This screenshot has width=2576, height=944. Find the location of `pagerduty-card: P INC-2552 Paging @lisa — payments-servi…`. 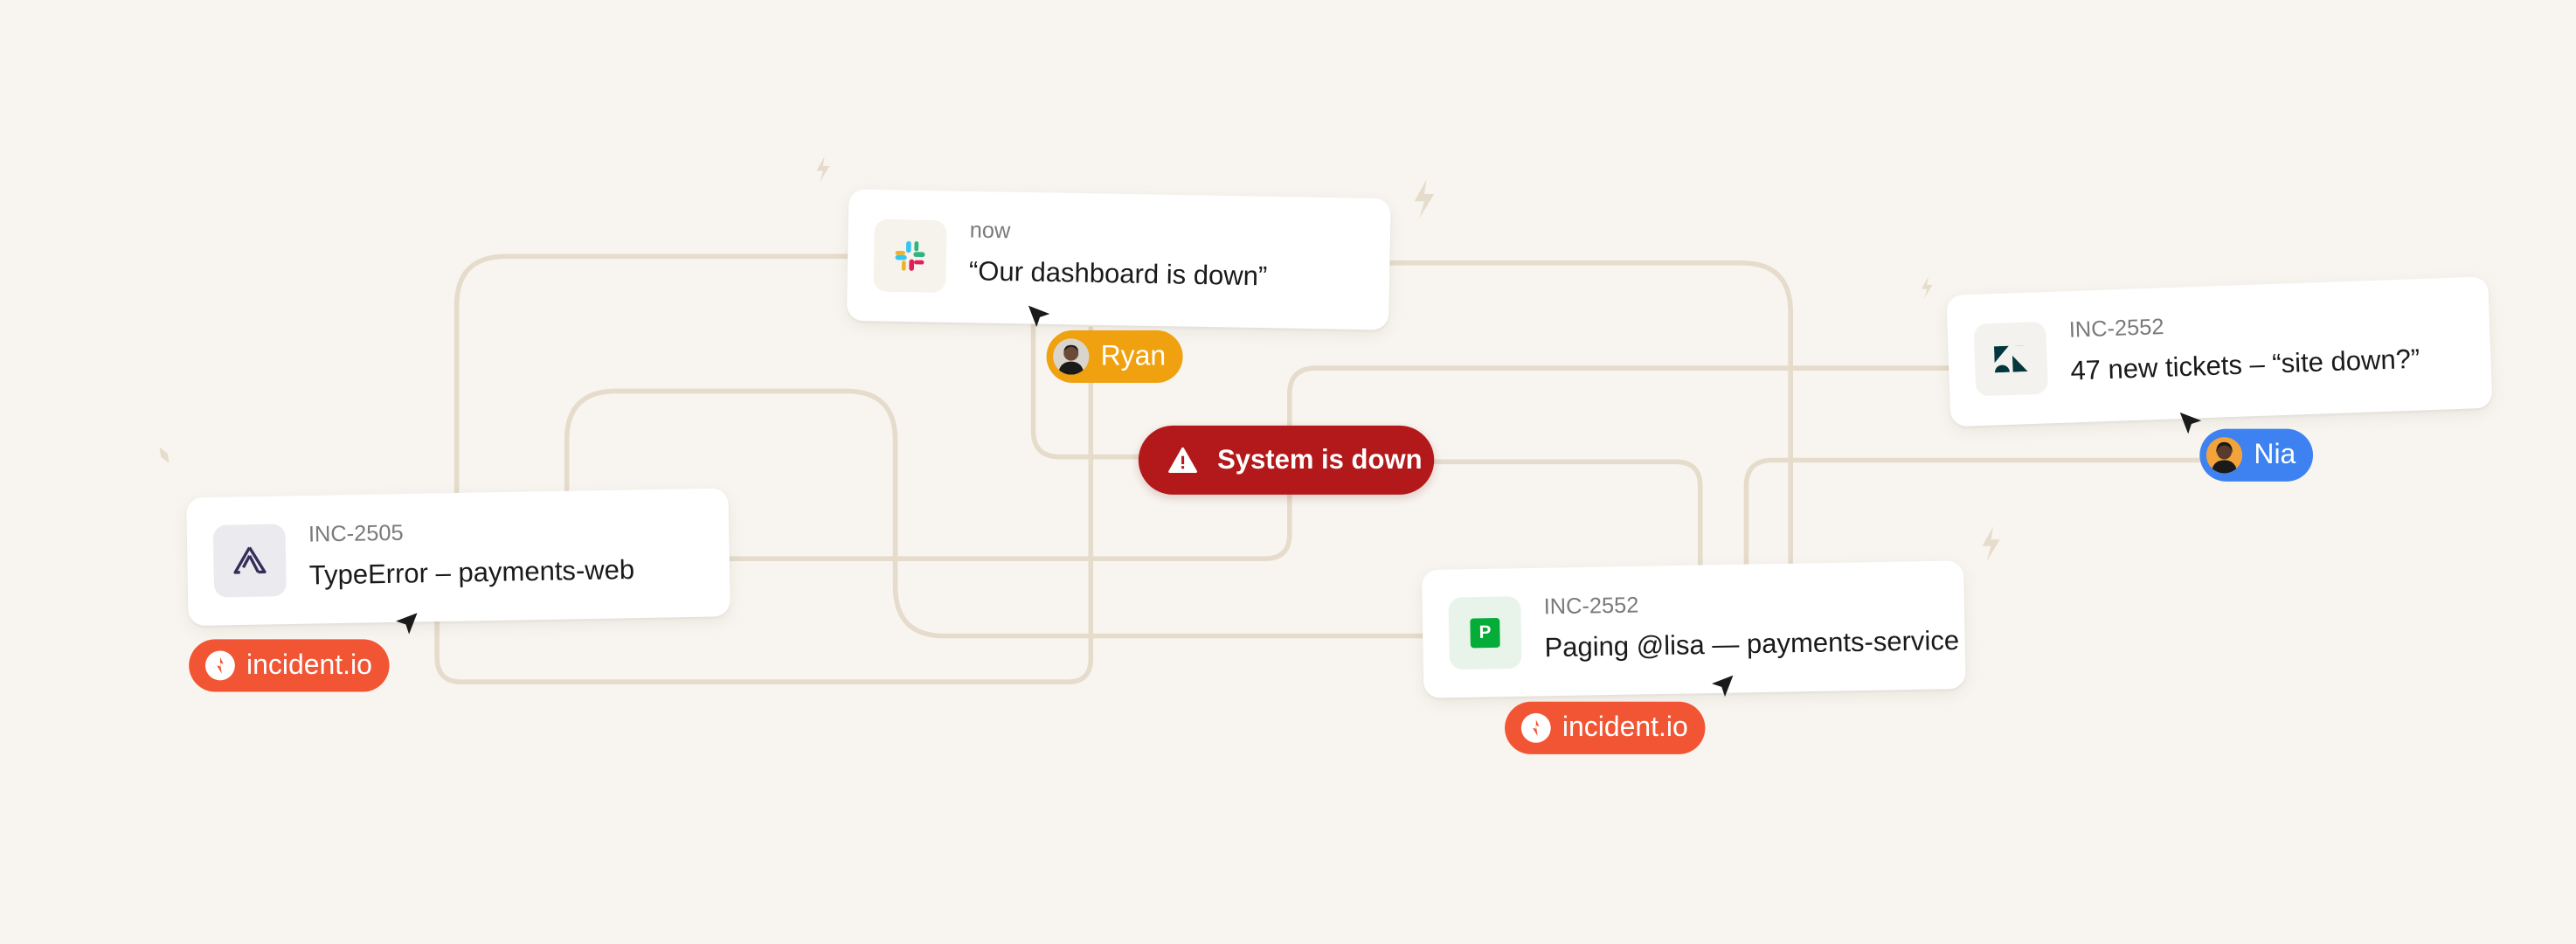

pagerduty-card: P INC-2552 Paging @lisa — payments-servi… is located at coordinates (1693, 629).